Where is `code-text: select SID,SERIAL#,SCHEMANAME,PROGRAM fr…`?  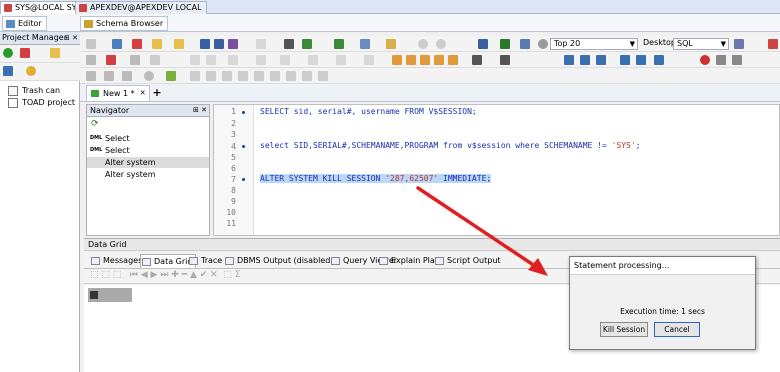 code-text: select SID,SERIAL#,SCHEMANAME,PROGRAM fr… is located at coordinates (436, 145).